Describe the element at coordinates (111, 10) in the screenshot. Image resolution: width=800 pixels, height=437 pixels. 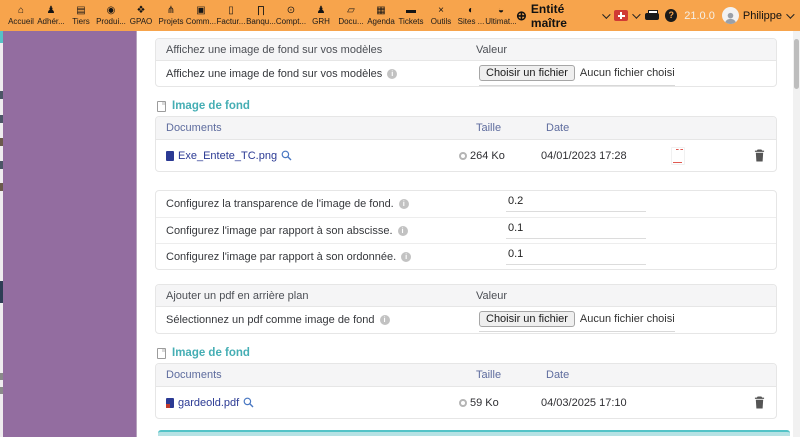
I see `products-icon: ◉` at that location.